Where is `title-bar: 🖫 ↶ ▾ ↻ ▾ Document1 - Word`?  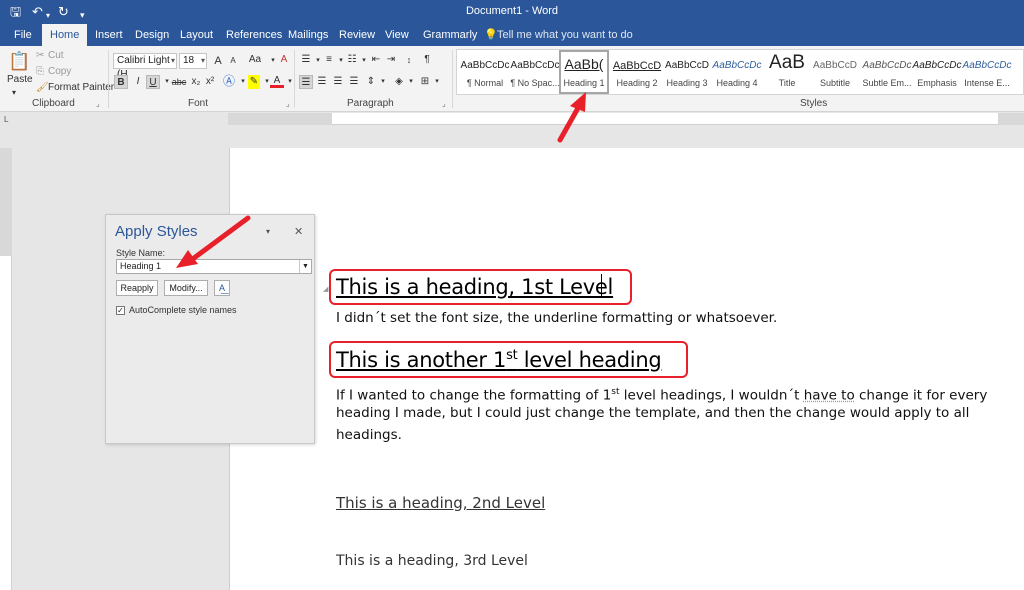
title-bar: 🖫 ↶ ▾ ↻ ▾ Document1 - Word is located at coordinates (512, 12).